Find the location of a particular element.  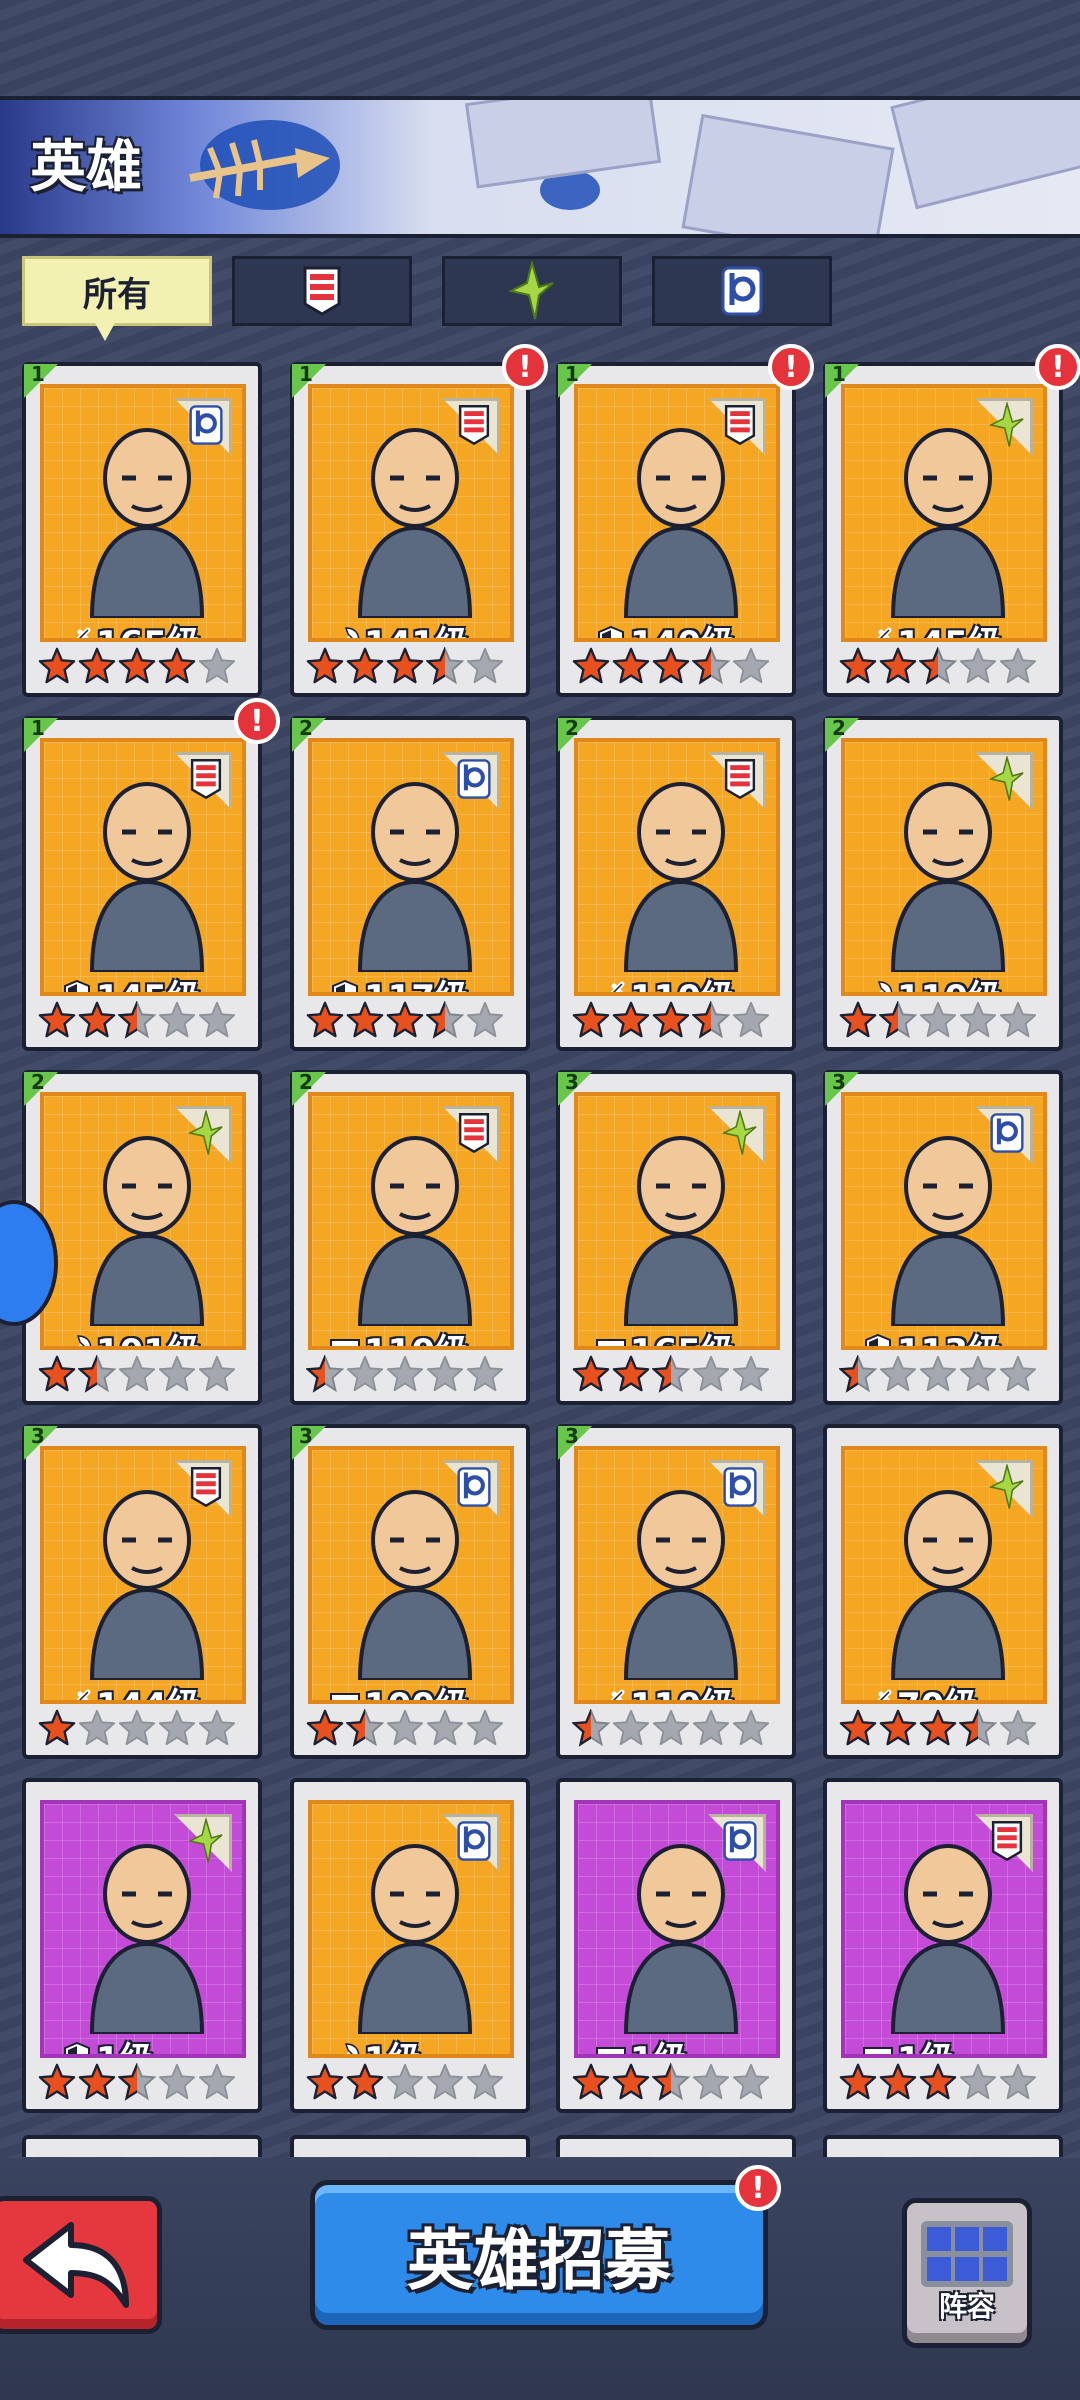

back-button is located at coordinates (81, 2265).